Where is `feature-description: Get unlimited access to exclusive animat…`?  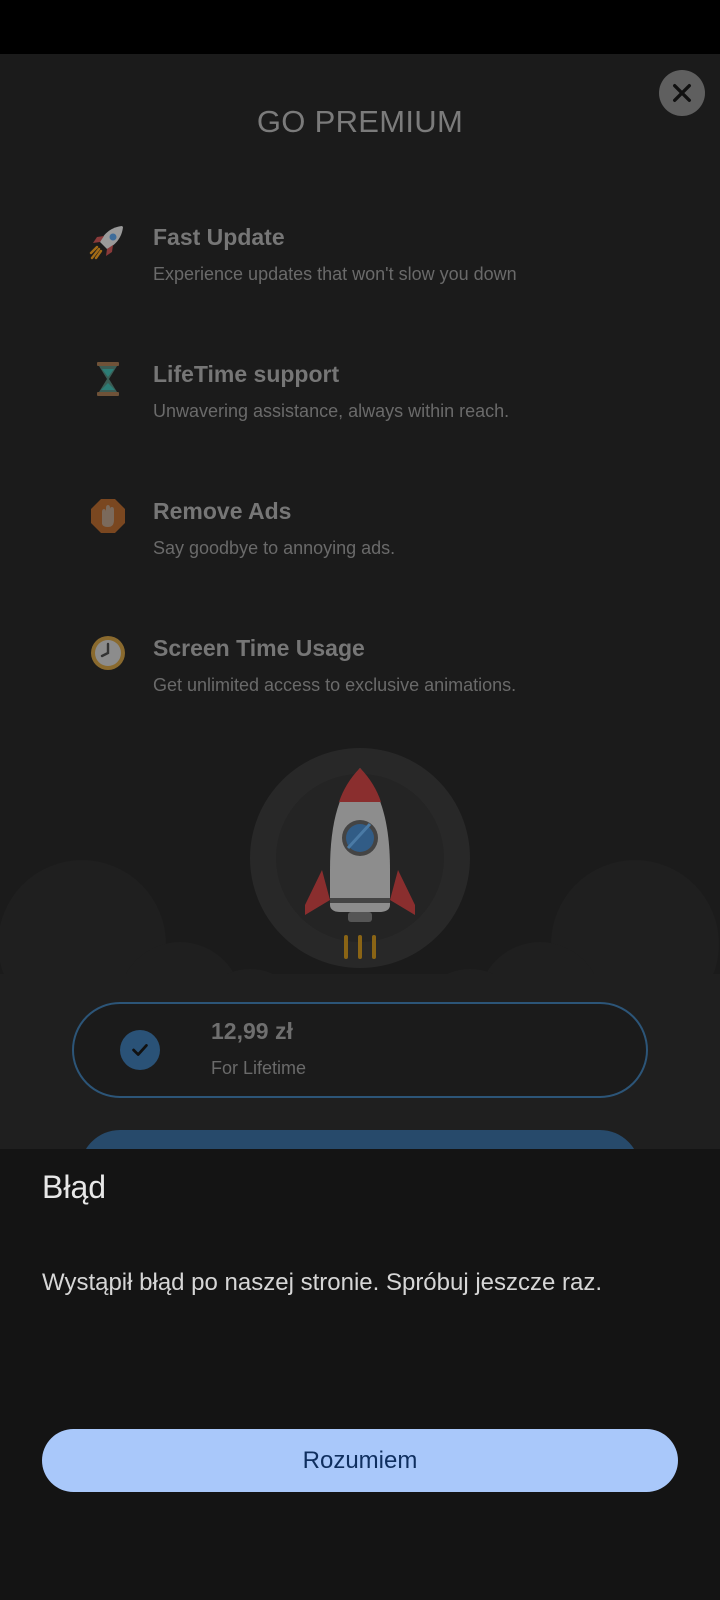
feature-description: Get unlimited access to exclusive animat… is located at coordinates (335, 685).